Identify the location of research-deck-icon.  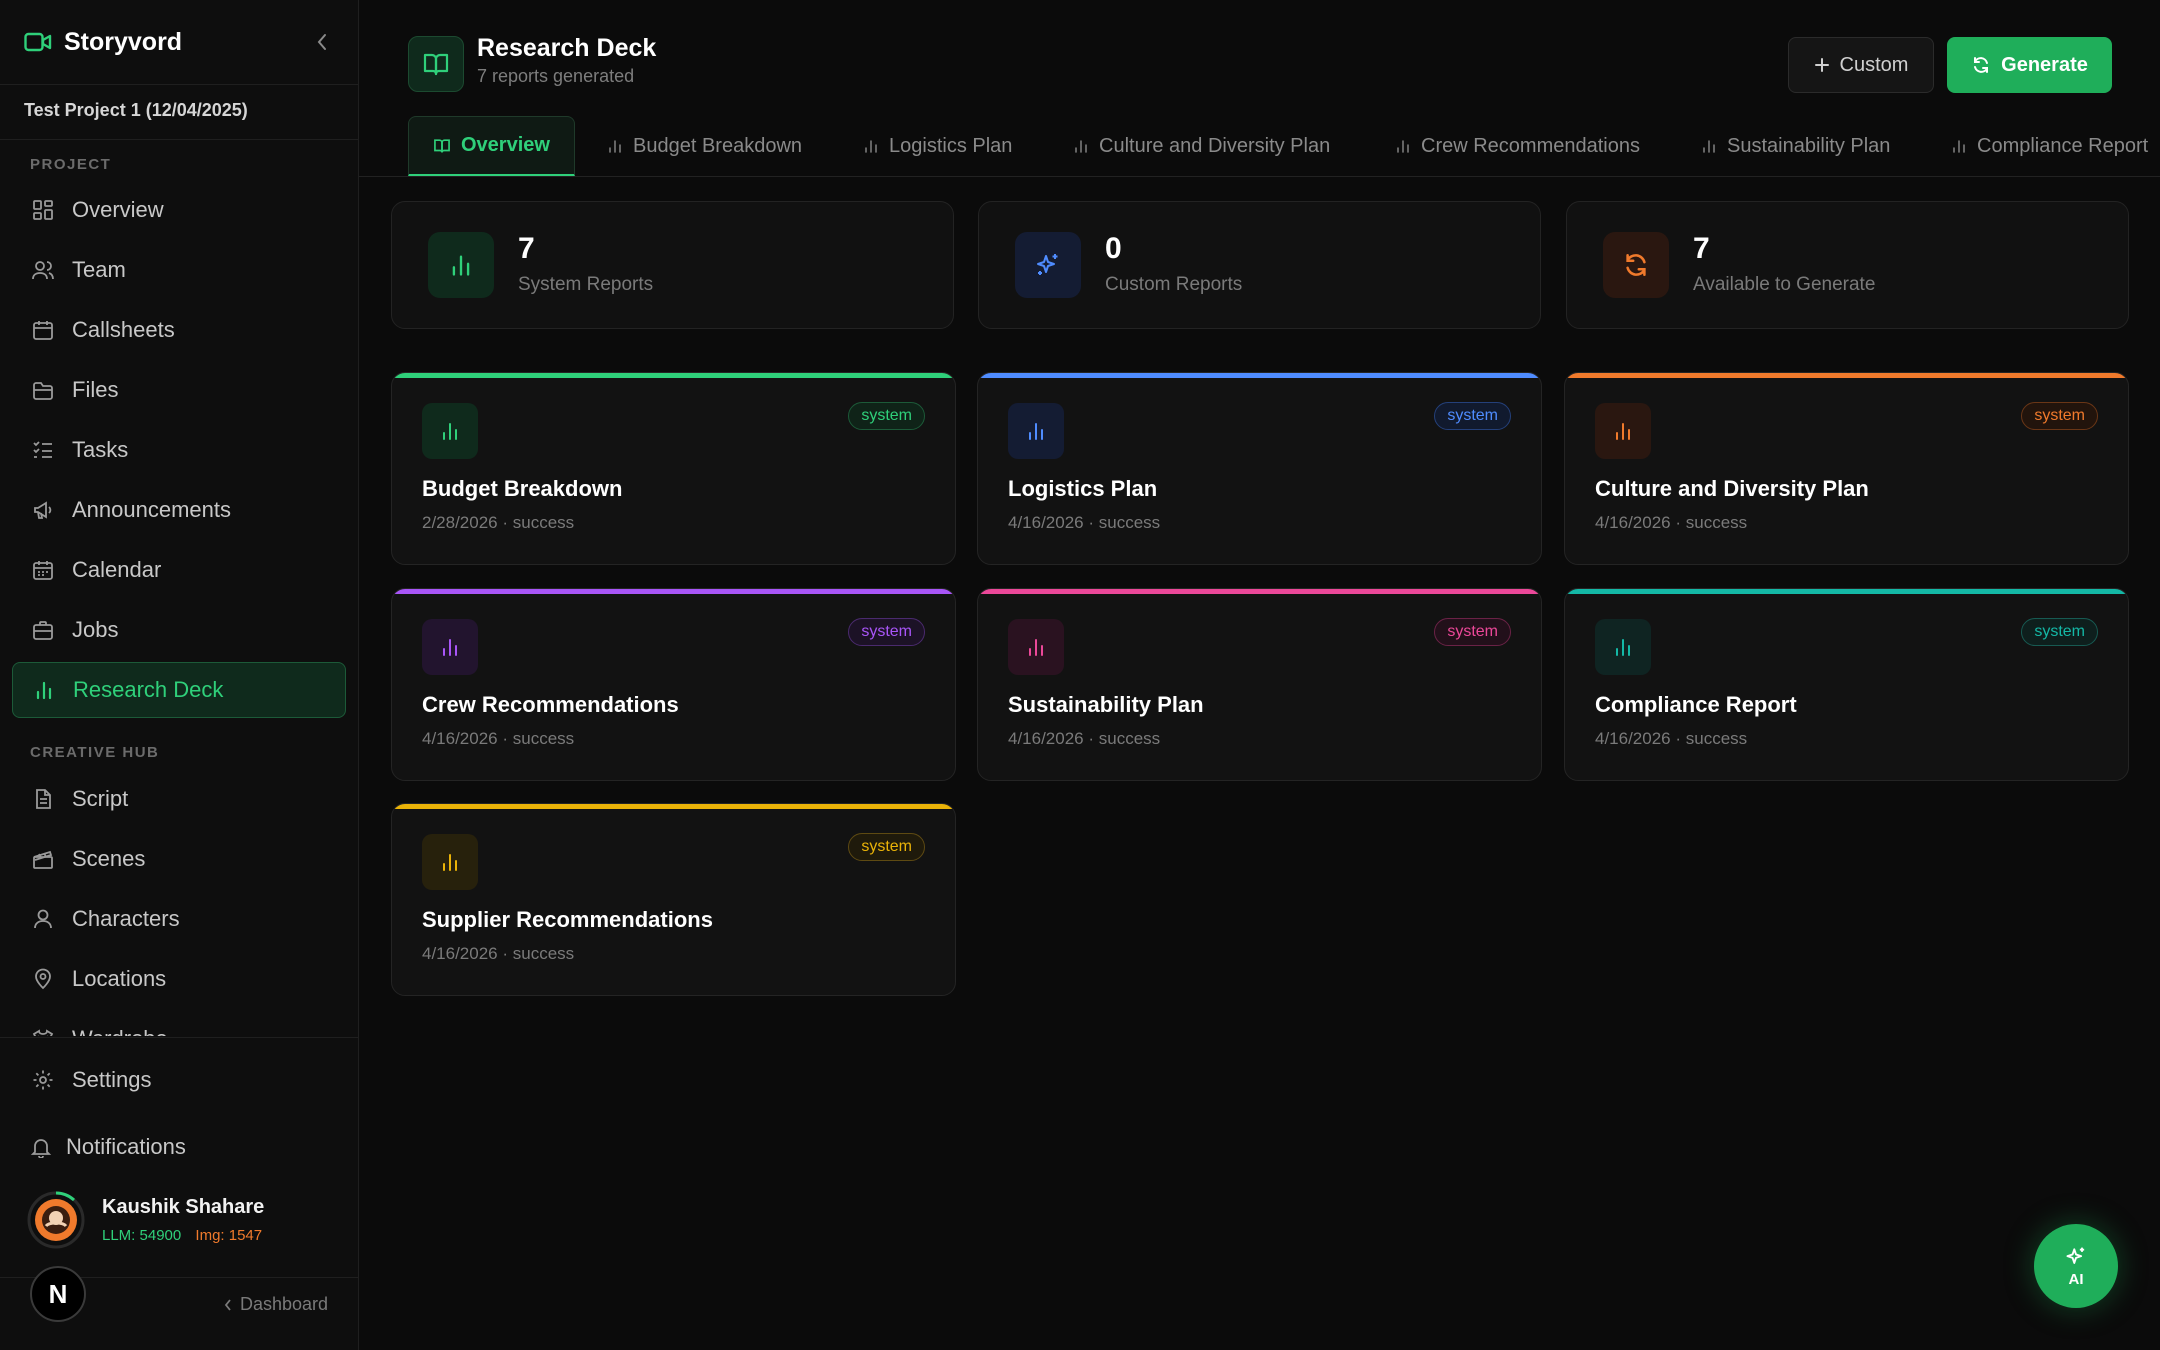
(436, 64).